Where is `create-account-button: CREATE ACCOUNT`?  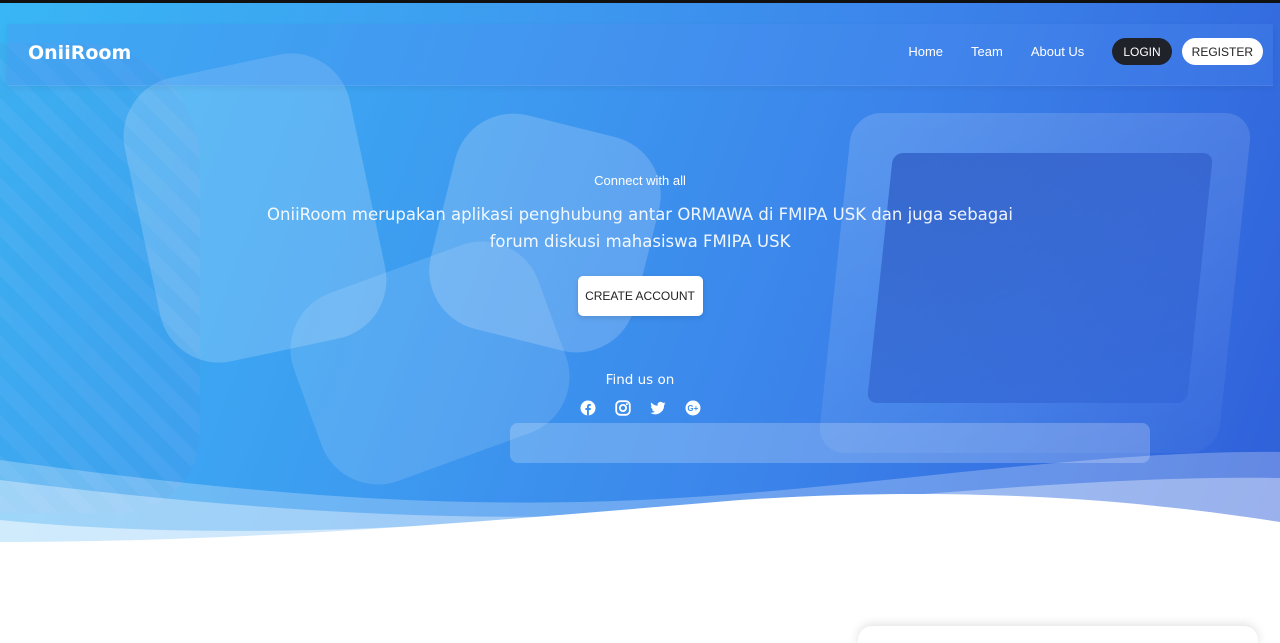 create-account-button: CREATE ACCOUNT is located at coordinates (640, 296).